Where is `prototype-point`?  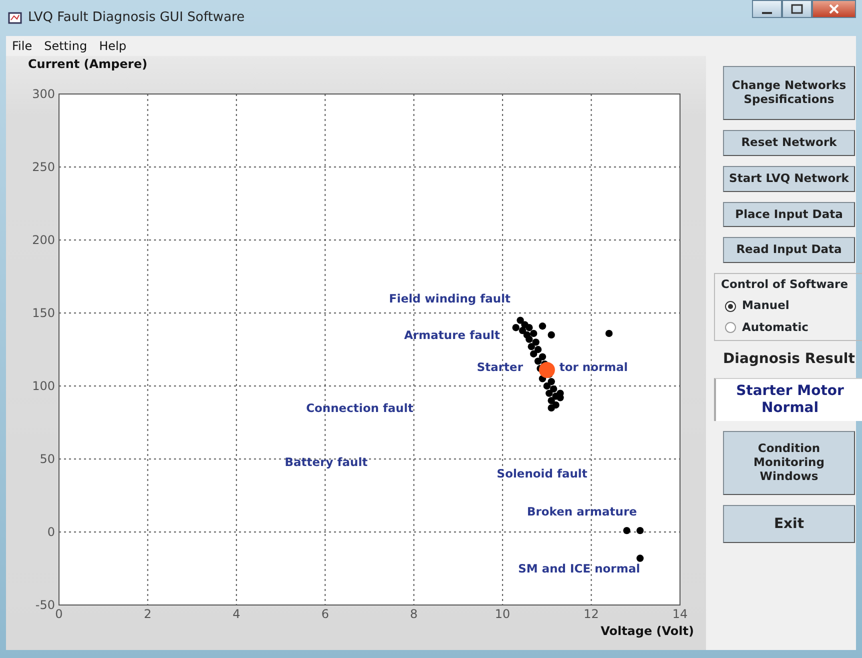
prototype-point is located at coordinates (546, 370).